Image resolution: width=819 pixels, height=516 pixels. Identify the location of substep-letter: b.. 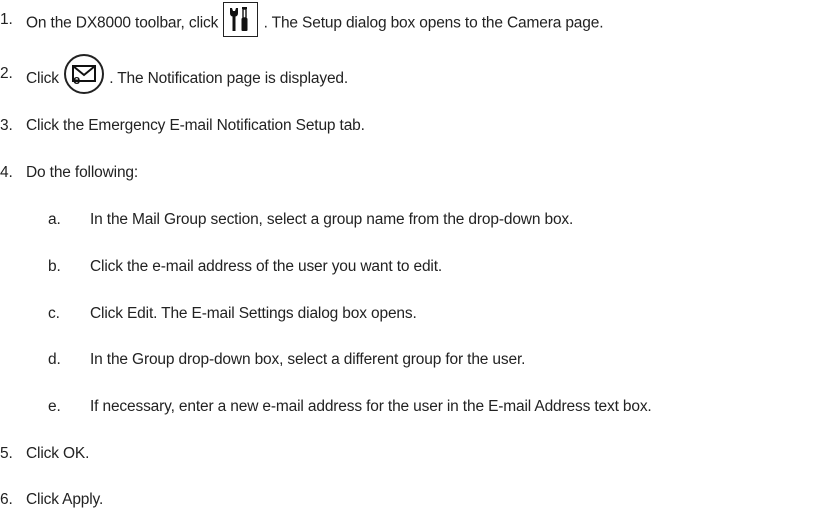
(54, 266).